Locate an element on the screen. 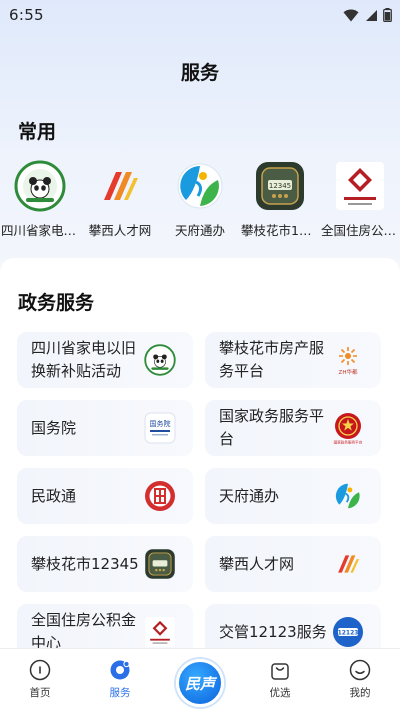 Image resolution: width=400 pixels, height=711 pixels. common-item-label: 天府通办 is located at coordinates (199, 230).